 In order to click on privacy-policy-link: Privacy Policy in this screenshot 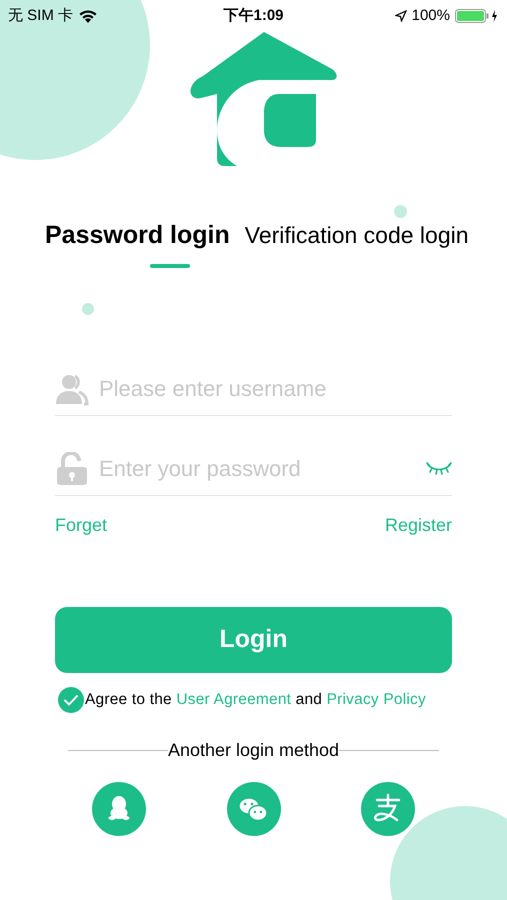, I will do `click(376, 699)`.